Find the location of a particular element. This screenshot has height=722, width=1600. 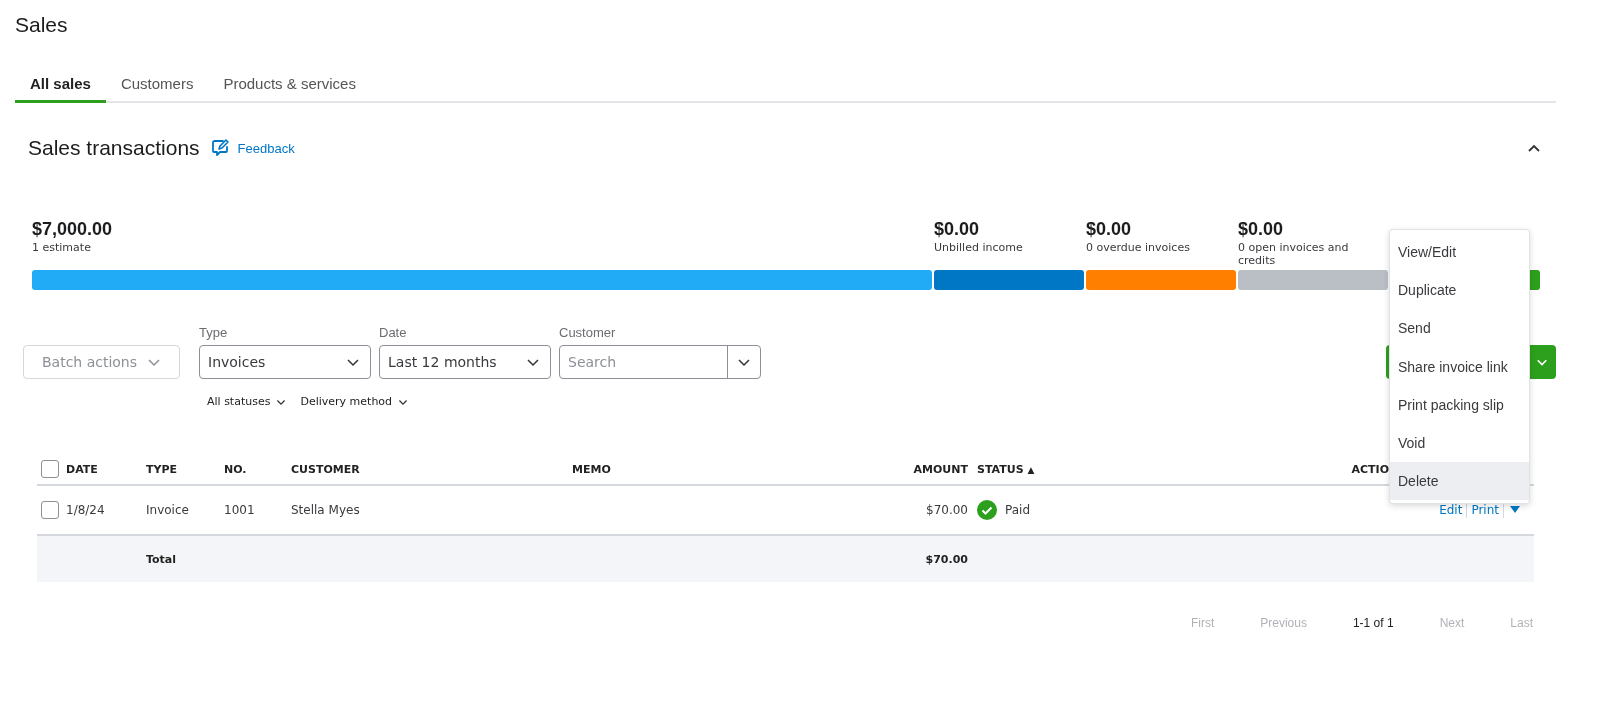

select-all-checkbox is located at coordinates (50, 469).